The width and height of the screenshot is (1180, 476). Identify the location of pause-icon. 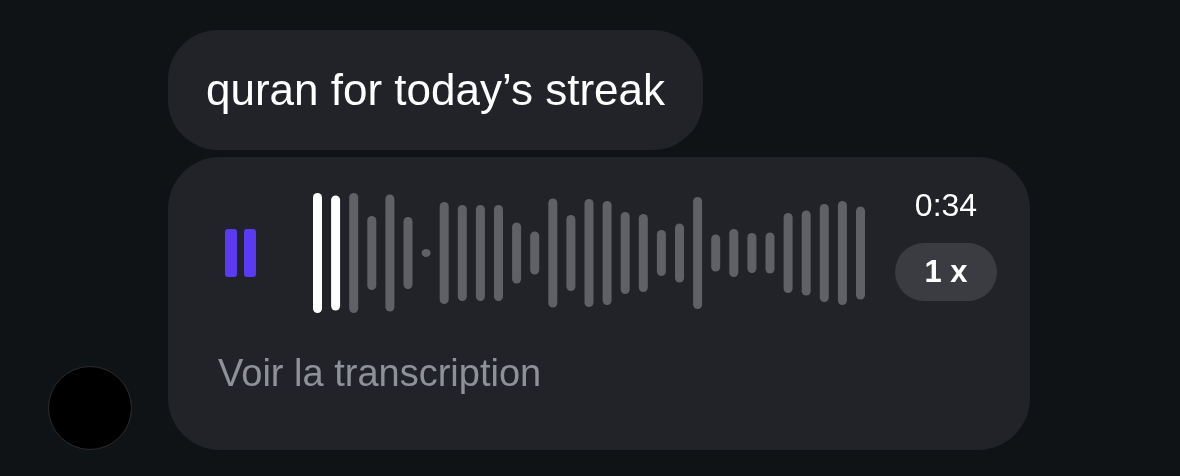
(241, 253).